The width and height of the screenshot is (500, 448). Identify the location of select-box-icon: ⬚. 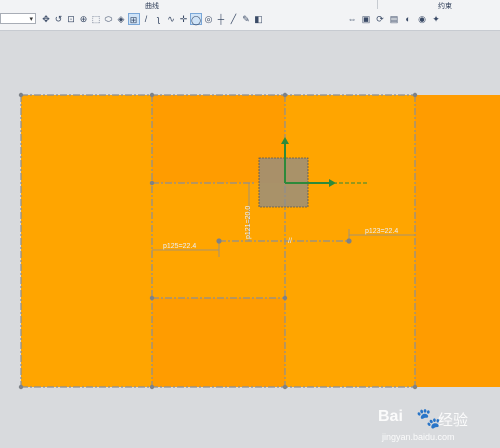
(96, 19).